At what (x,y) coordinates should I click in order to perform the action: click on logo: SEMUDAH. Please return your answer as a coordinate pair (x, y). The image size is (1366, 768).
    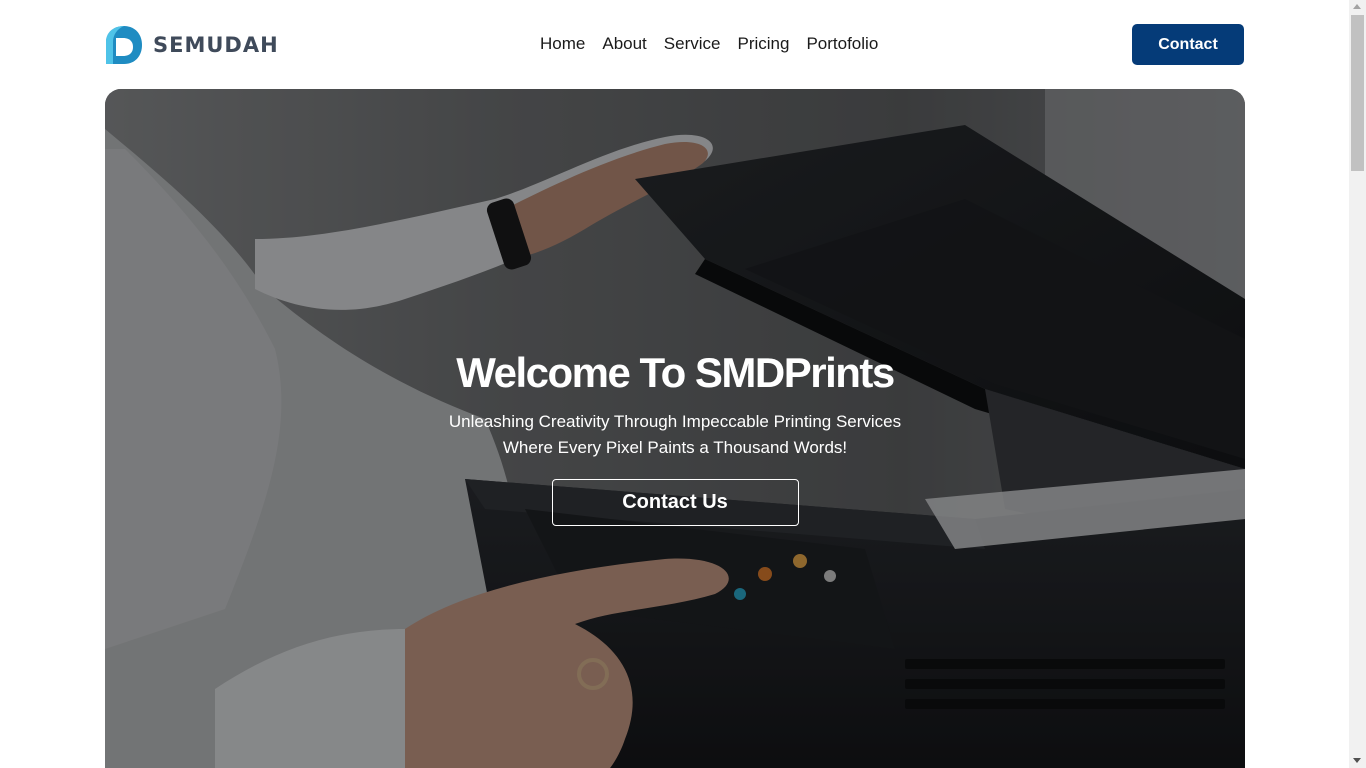
    Looking at the image, I should click on (192, 45).